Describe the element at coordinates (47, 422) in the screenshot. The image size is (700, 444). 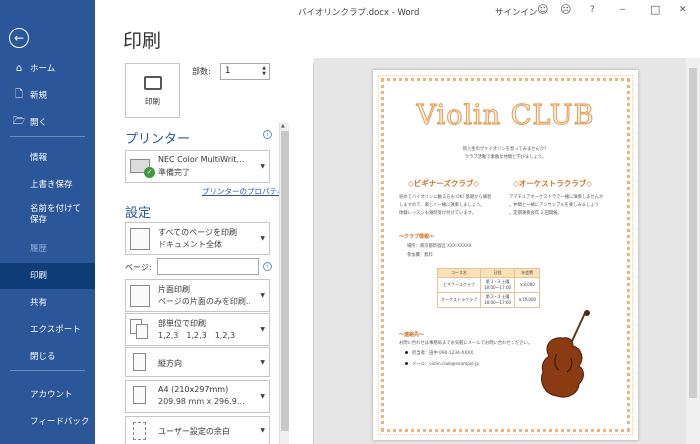
I see `nav-item-12: フィードバック` at that location.